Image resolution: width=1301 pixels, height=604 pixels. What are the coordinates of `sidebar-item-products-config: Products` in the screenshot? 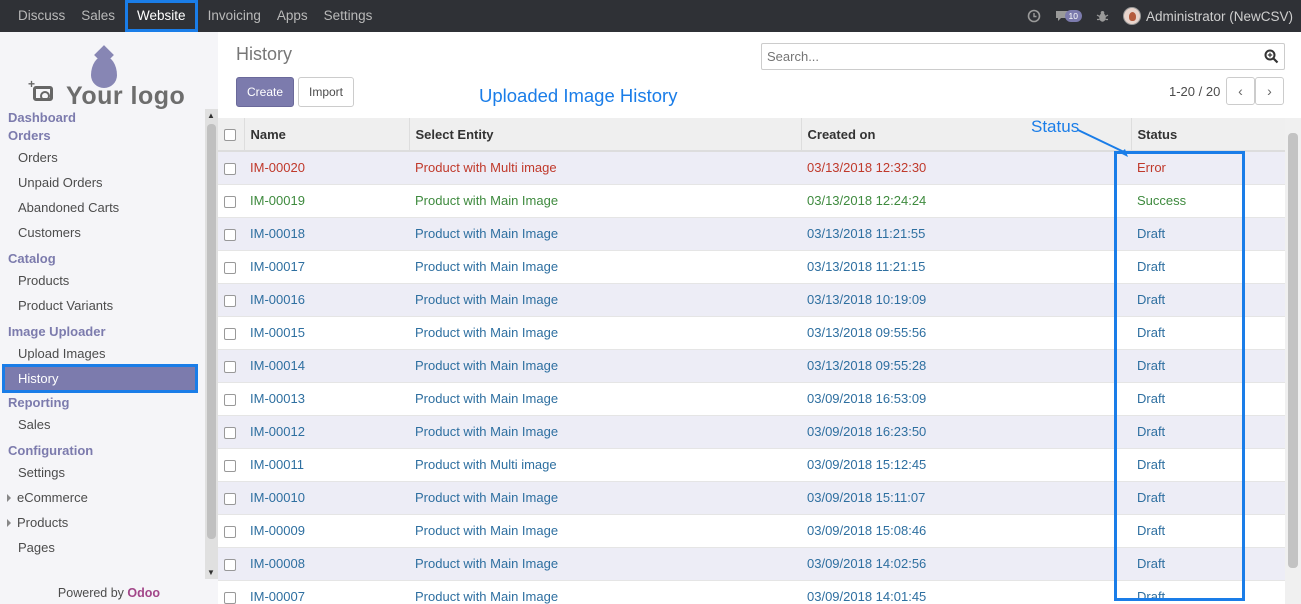 It's located at (102, 522).